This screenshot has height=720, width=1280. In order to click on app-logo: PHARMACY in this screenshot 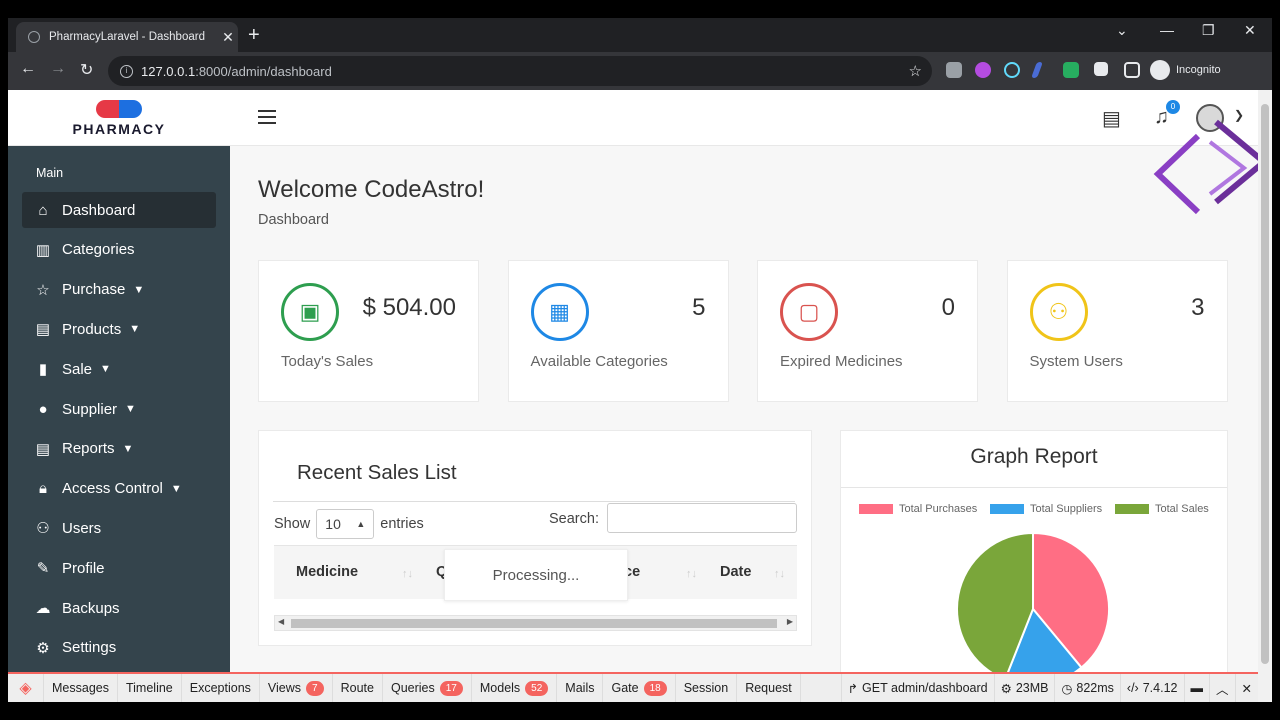, I will do `click(119, 118)`.